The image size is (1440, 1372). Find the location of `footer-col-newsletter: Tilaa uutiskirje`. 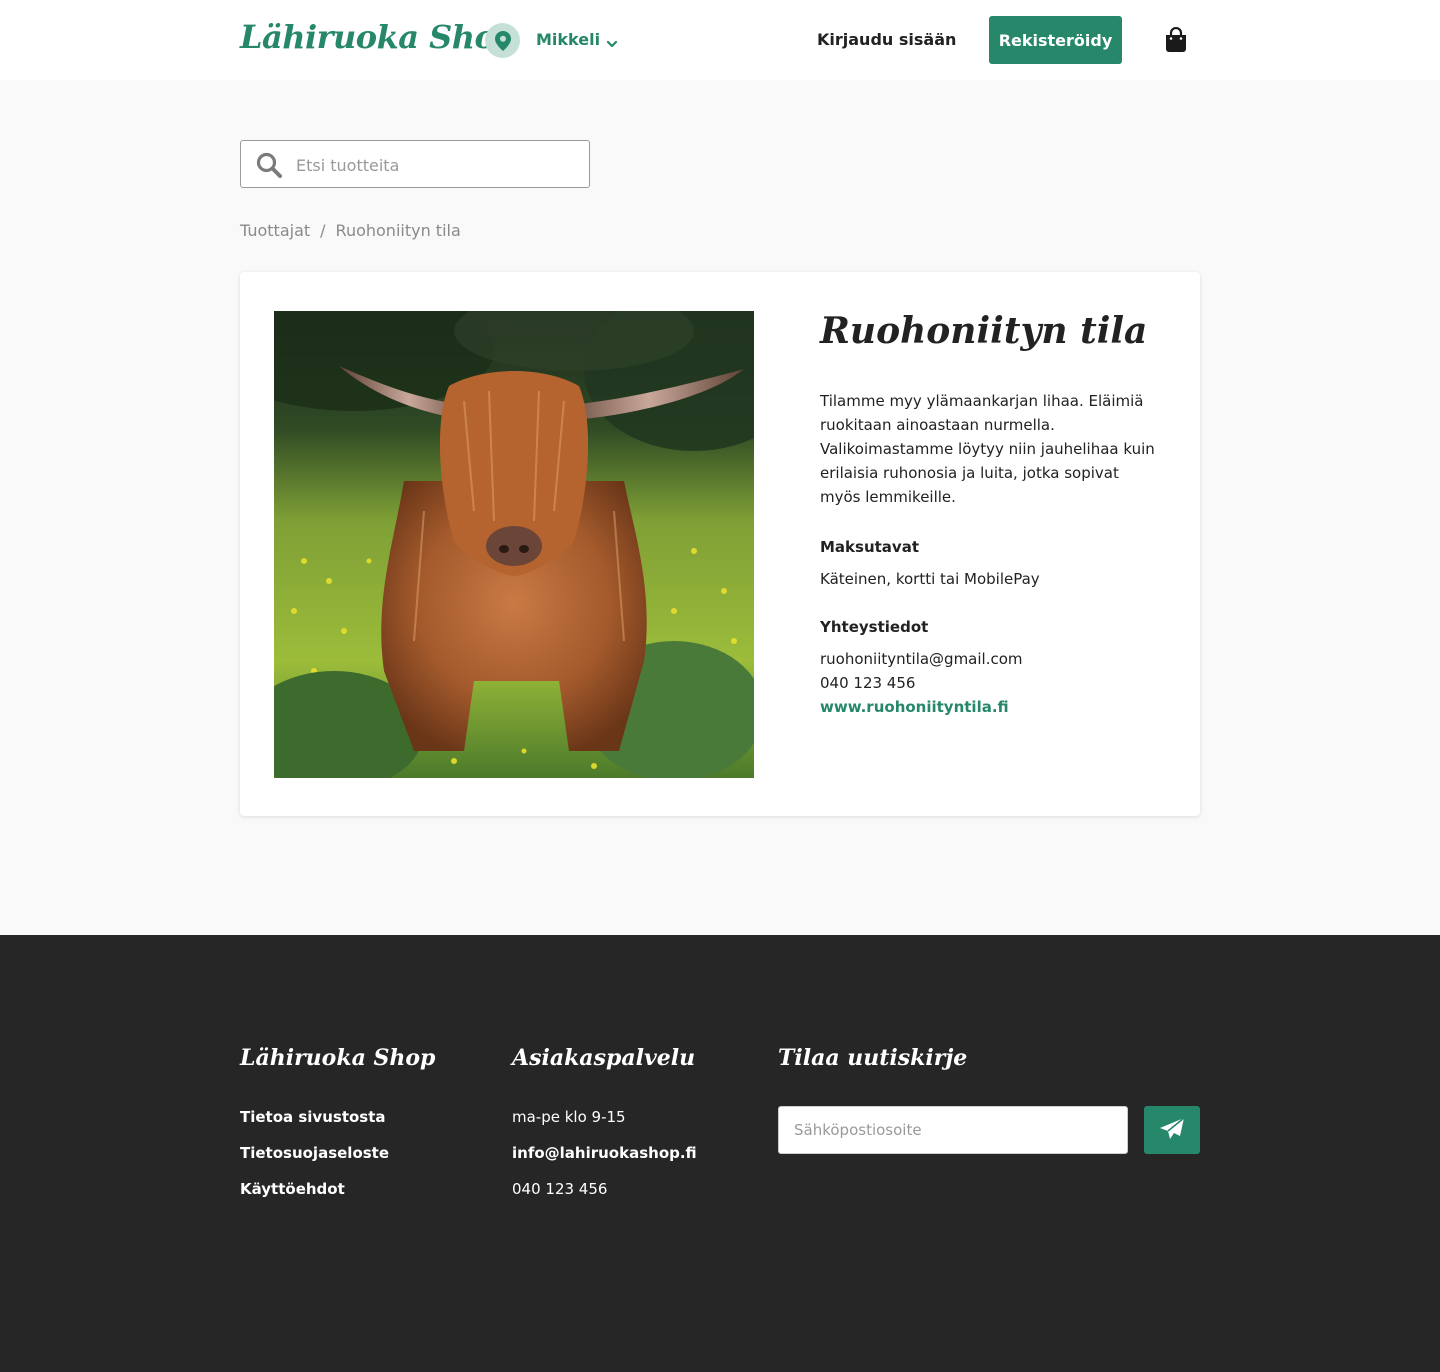

footer-col-newsletter: Tilaa uutiskirje is located at coordinates (872, 1058).